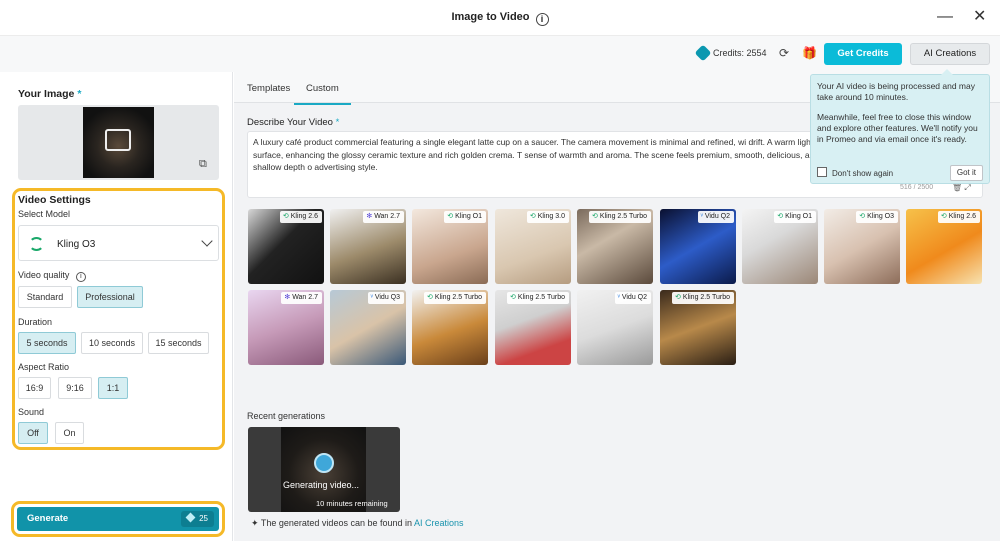  I want to click on model-badge-label: Vidu Q3, so click(387, 297).